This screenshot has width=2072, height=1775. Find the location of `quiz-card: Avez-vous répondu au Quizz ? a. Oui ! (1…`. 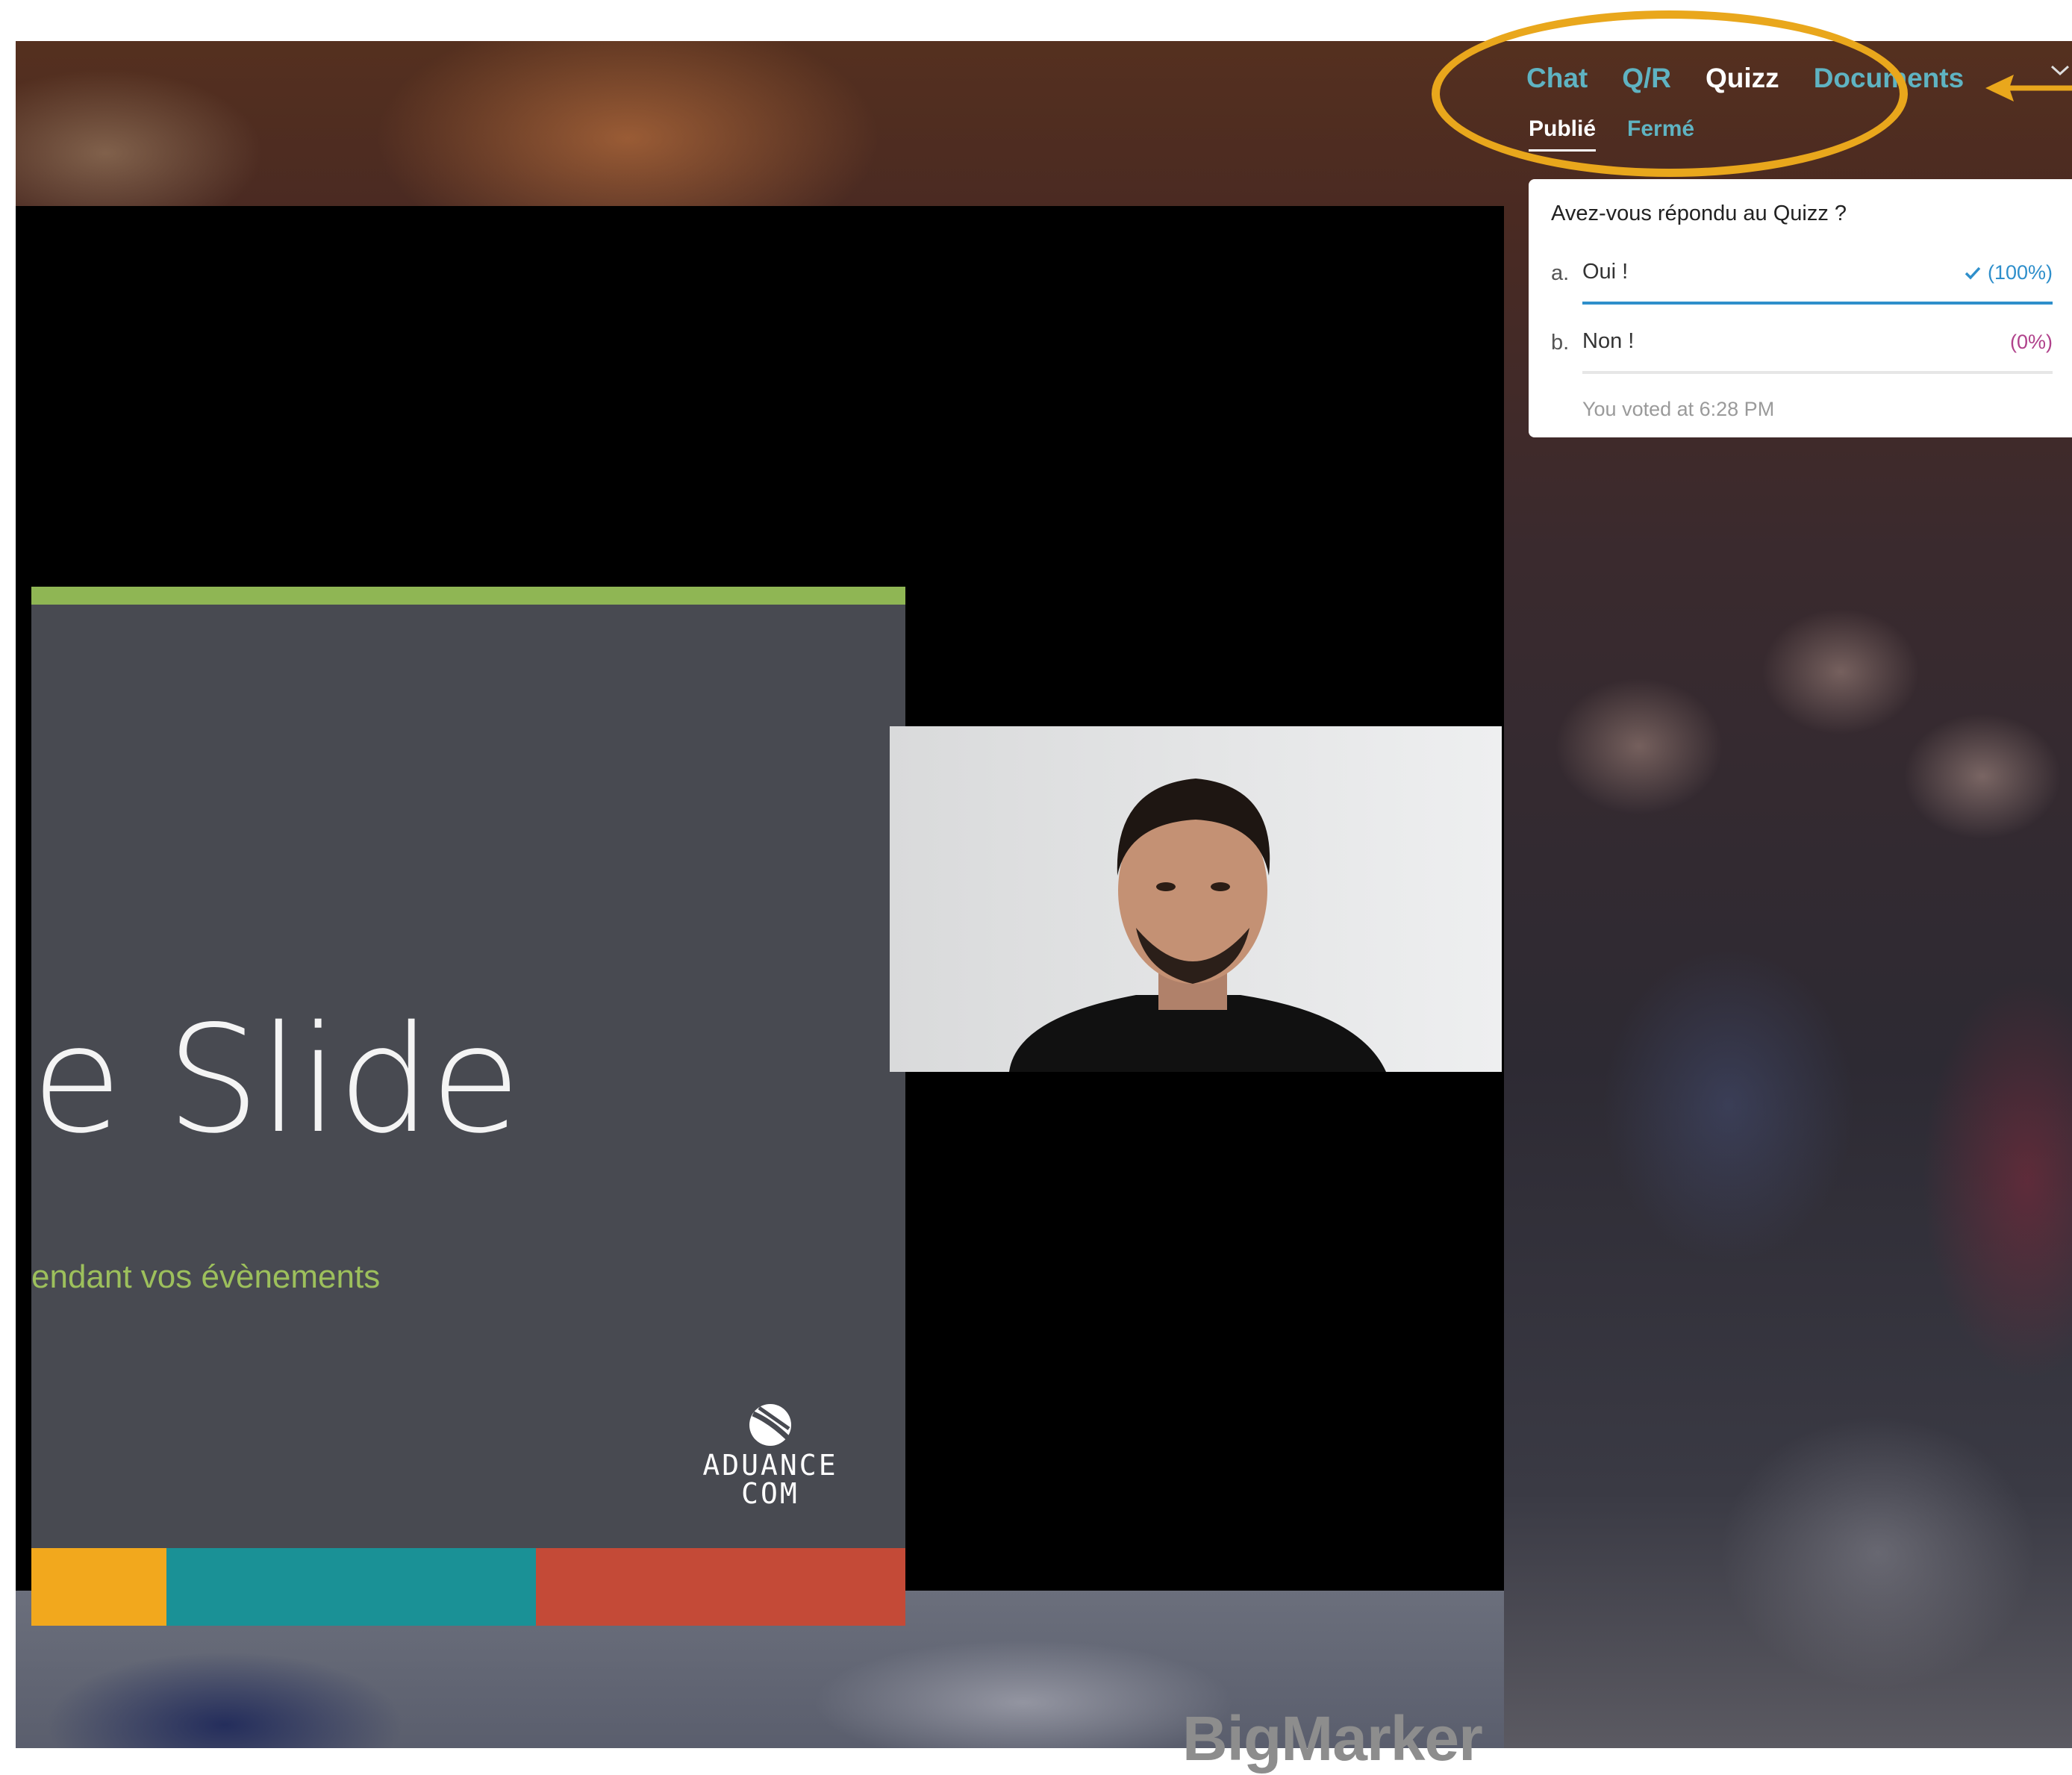

quiz-card: Avez-vous répondu au Quizz ? a. Oui ! (1… is located at coordinates (1800, 308).